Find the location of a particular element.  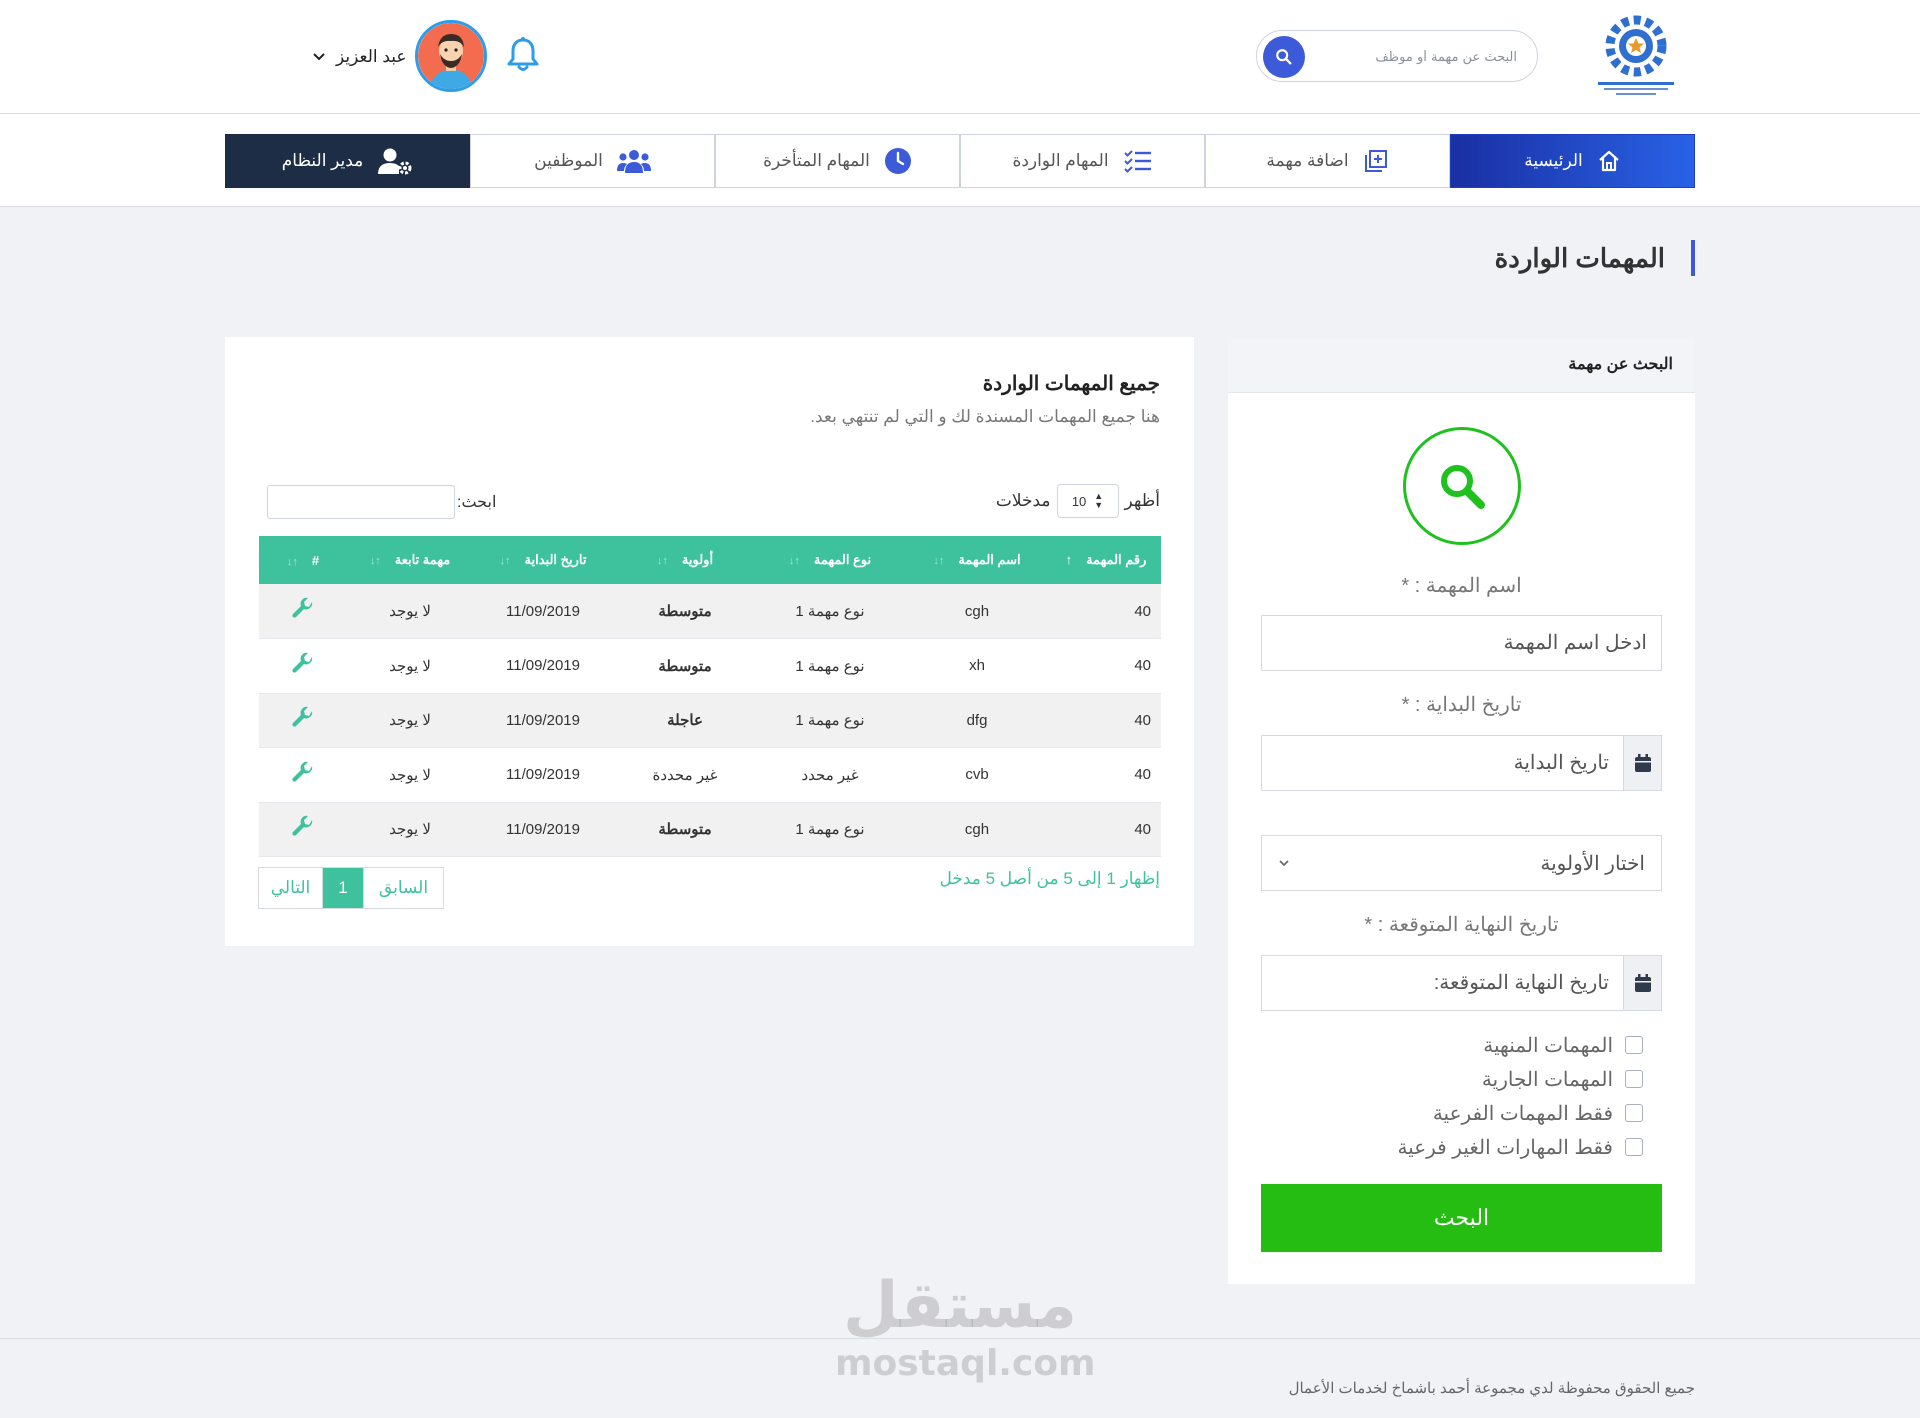

col-parent-task-label: مهمة تابعة is located at coordinates (422, 559).